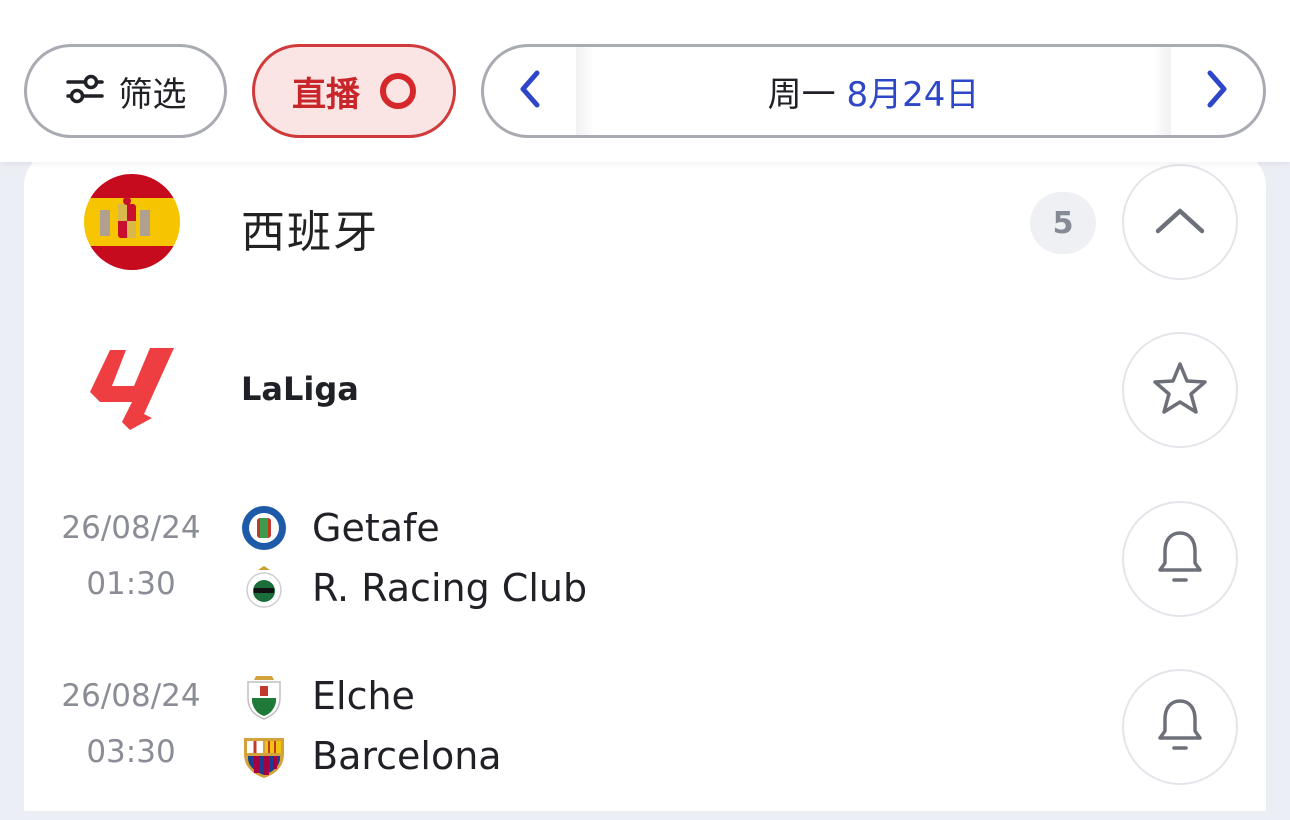 The image size is (1290, 820). Describe the element at coordinates (85, 91) in the screenshot. I see `filter-icon` at that location.